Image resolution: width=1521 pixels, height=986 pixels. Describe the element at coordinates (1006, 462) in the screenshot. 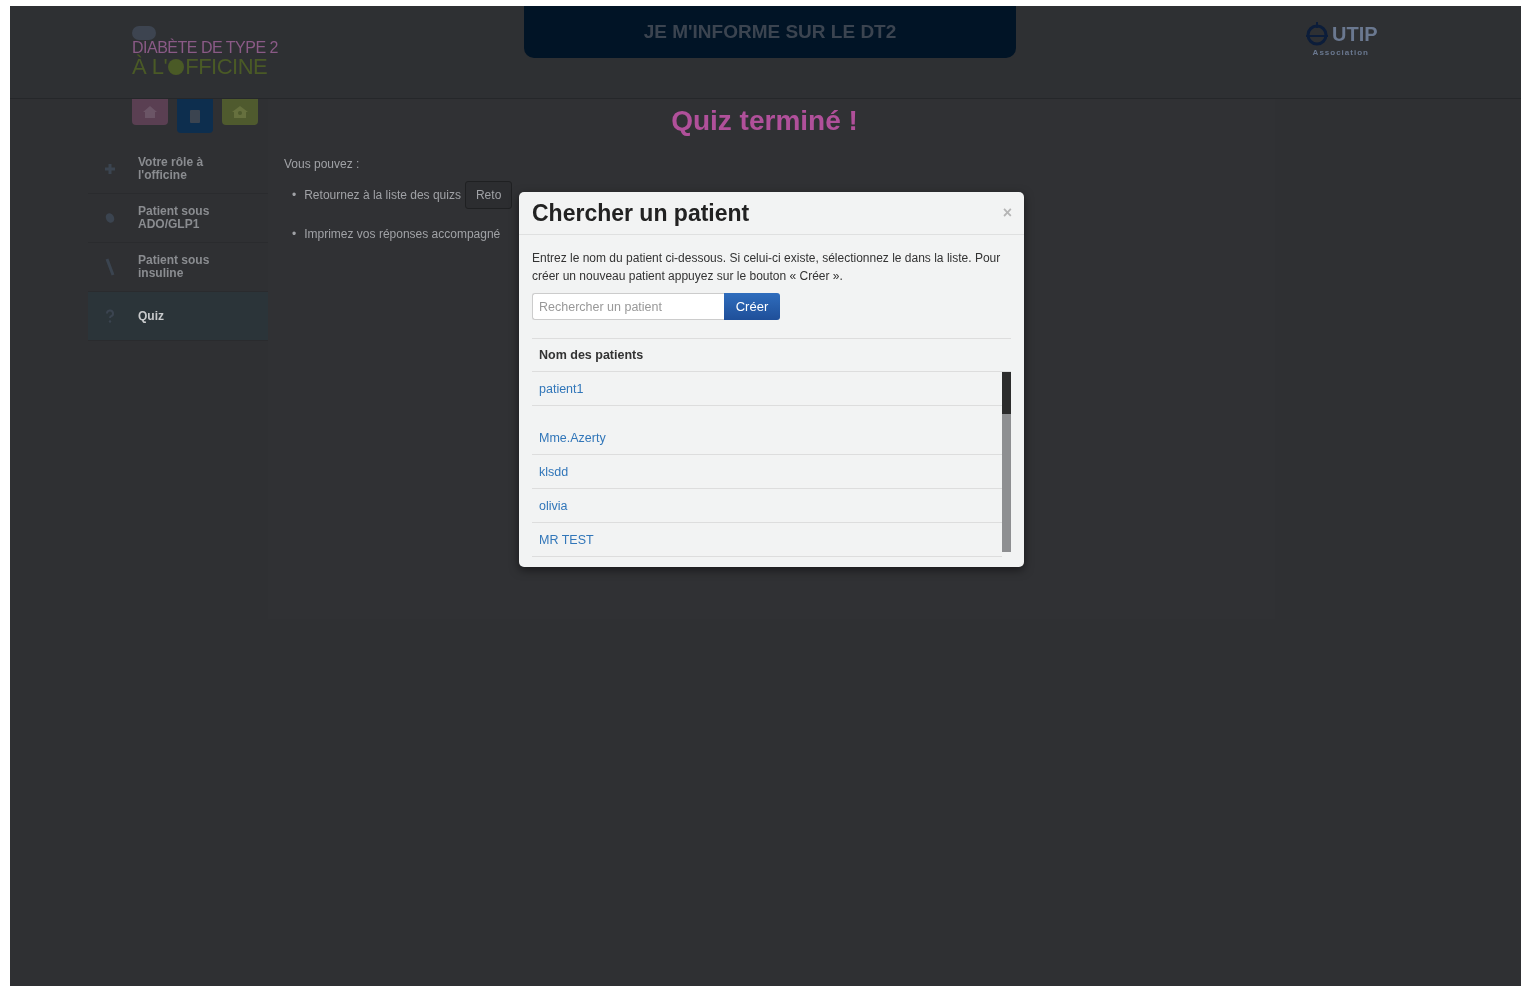

I see `scrollbar` at that location.